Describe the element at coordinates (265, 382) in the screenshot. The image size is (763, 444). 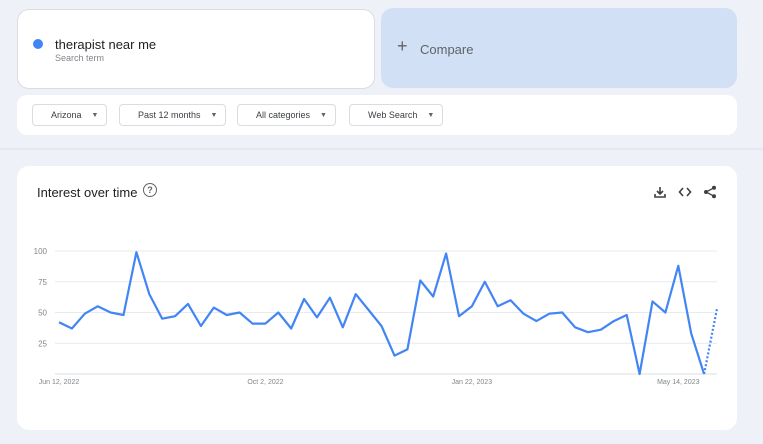
I see `x-tick-label: Oct 2, 2022` at that location.